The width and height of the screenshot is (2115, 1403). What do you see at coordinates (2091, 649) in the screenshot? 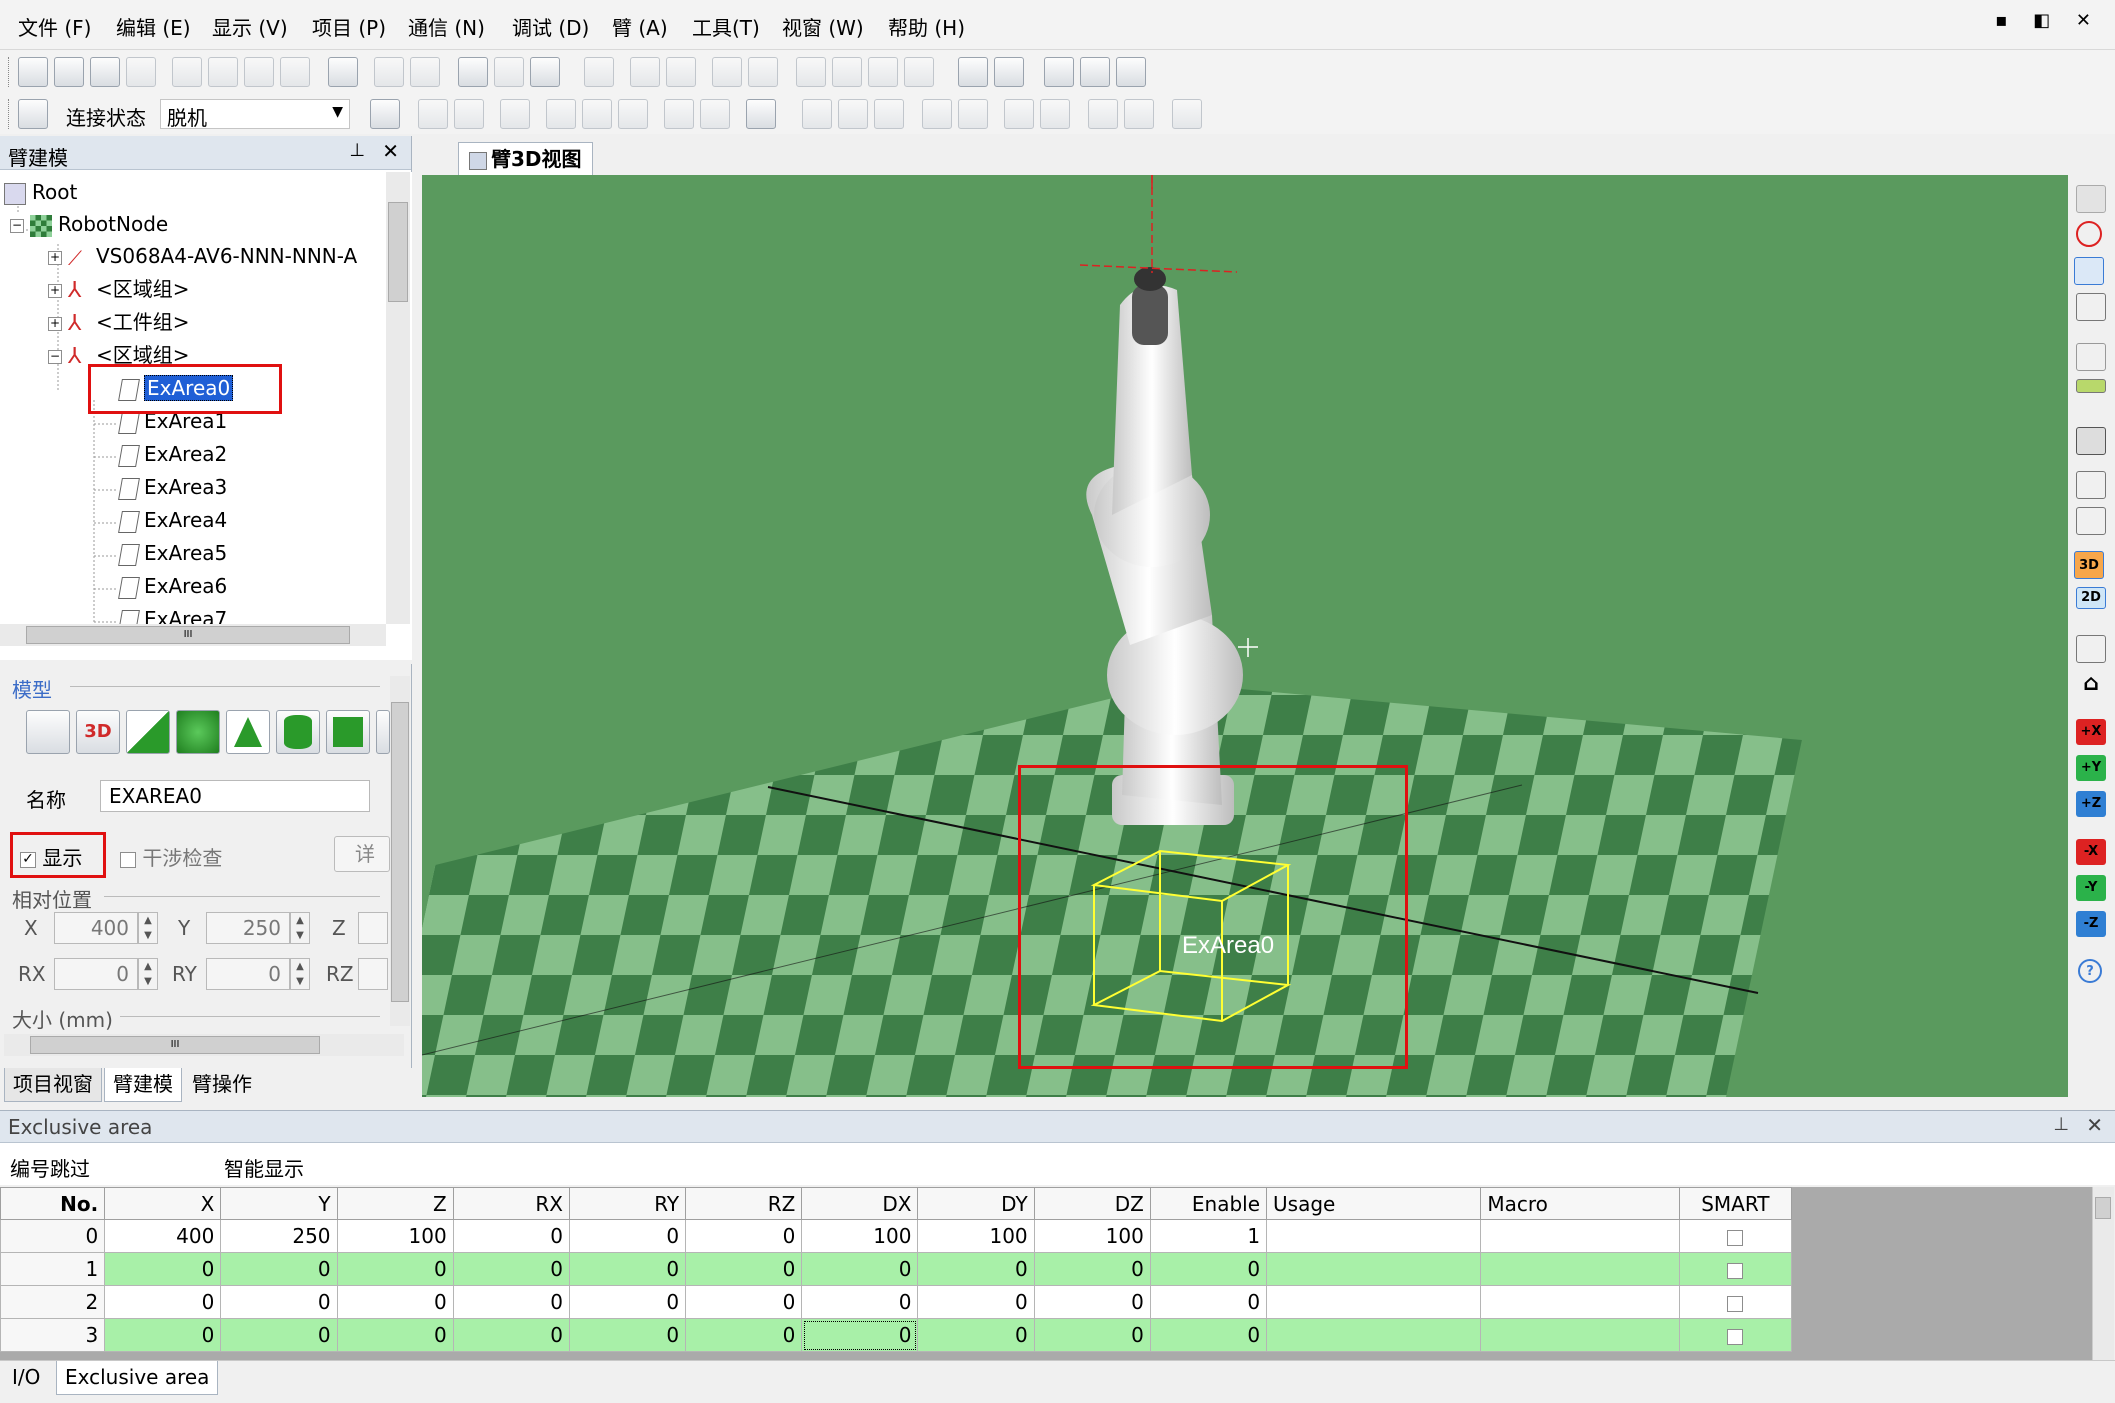
I see `floor-icon` at bounding box center [2091, 649].